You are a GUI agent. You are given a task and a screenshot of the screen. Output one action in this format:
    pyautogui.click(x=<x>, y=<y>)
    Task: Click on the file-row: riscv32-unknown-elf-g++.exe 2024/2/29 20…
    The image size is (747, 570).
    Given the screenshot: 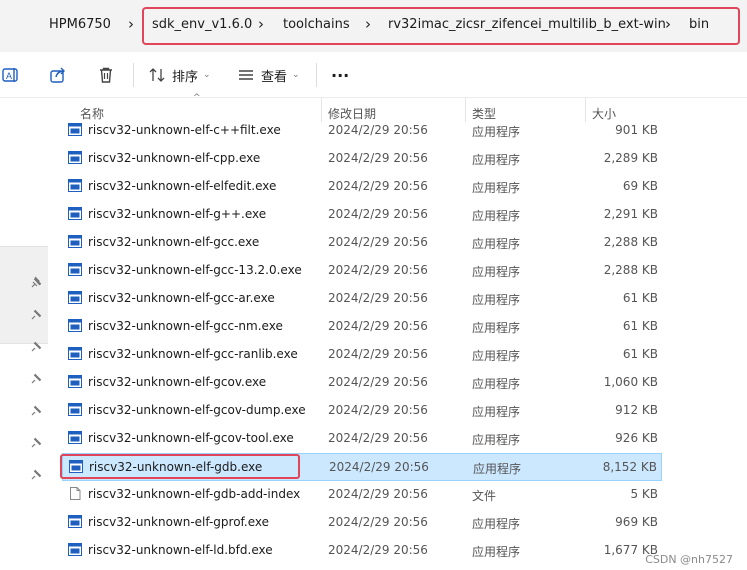 What is the action you would take?
    pyautogui.click(x=362, y=215)
    